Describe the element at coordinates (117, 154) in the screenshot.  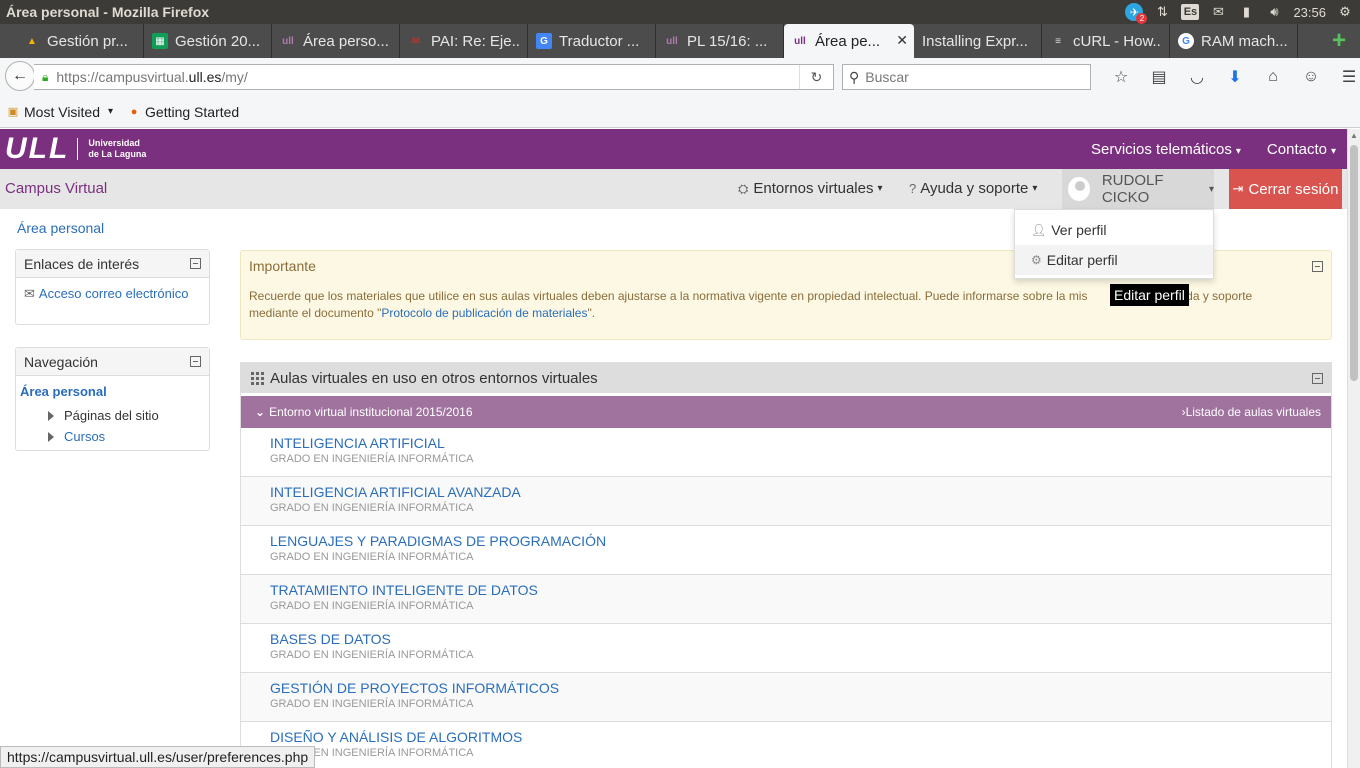
I see `logo-line2: de La Laguna` at that location.